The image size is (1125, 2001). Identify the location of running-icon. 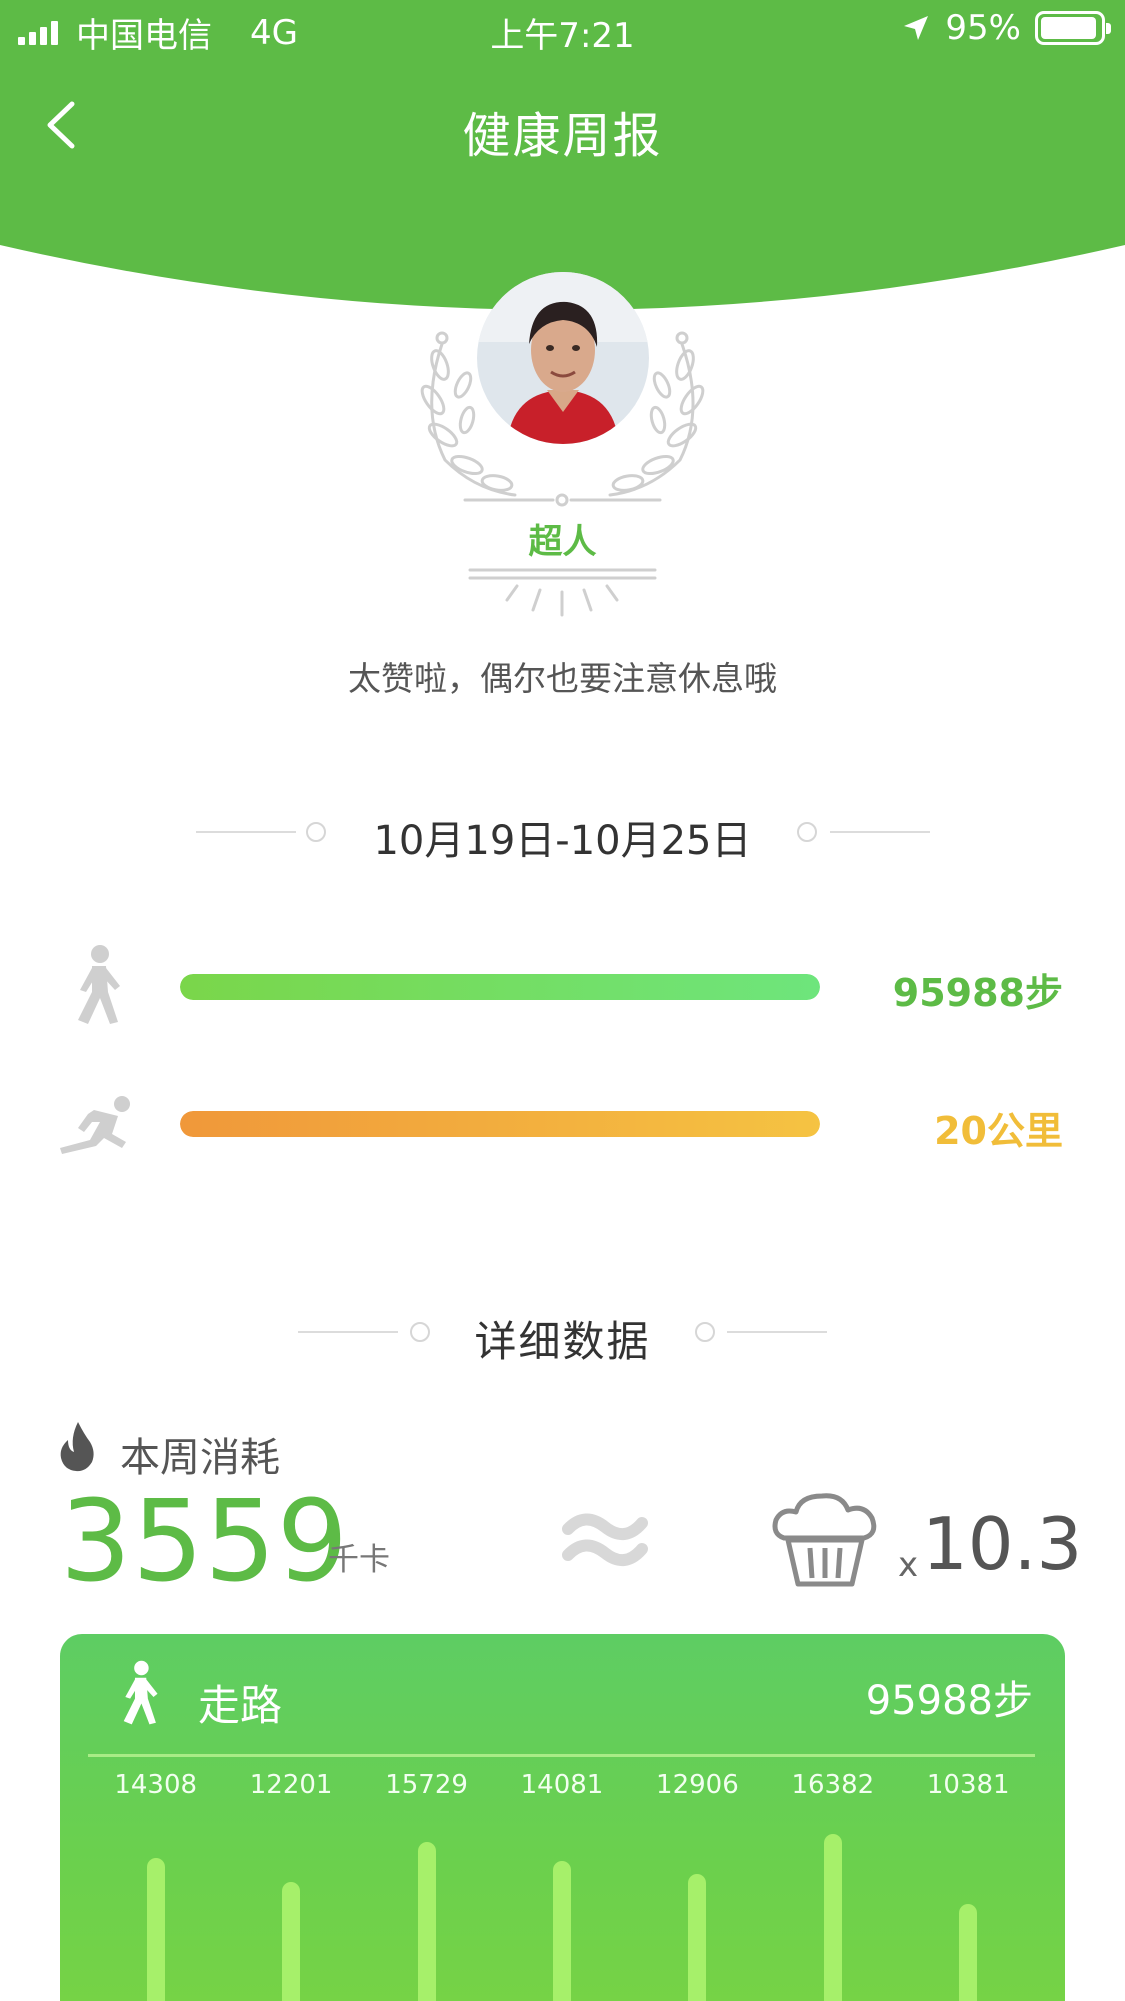
(95, 1125).